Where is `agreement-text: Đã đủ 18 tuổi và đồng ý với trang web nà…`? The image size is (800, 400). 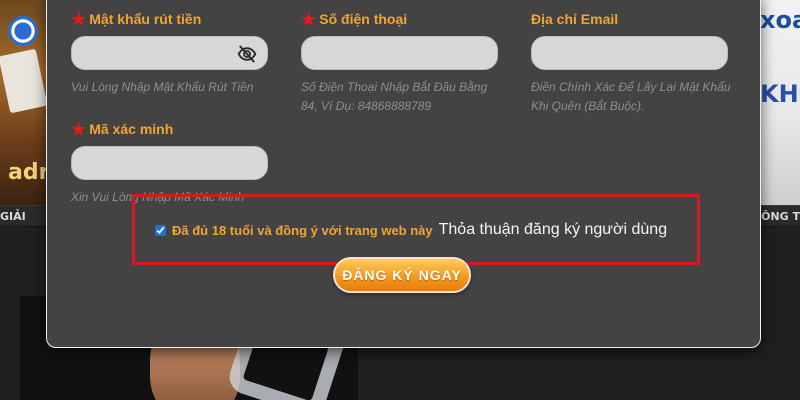
agreement-text: Đã đủ 18 tuổi và đồng ý với trang web nà… is located at coordinates (302, 230).